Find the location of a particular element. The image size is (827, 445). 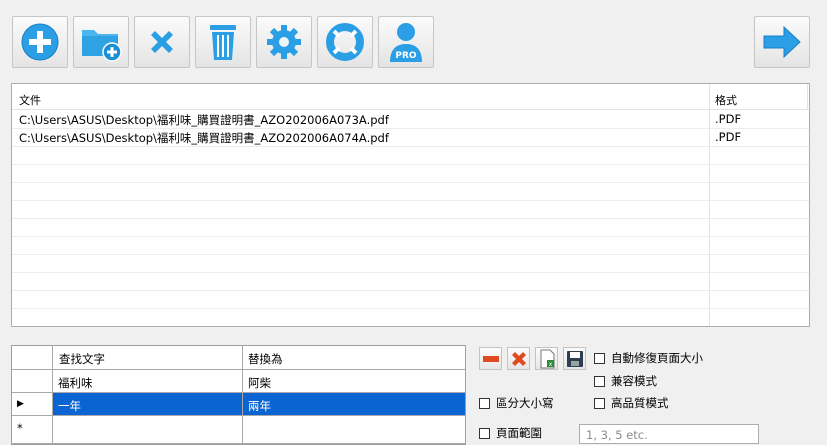

replace-cell: 阿柴 is located at coordinates (354, 381).